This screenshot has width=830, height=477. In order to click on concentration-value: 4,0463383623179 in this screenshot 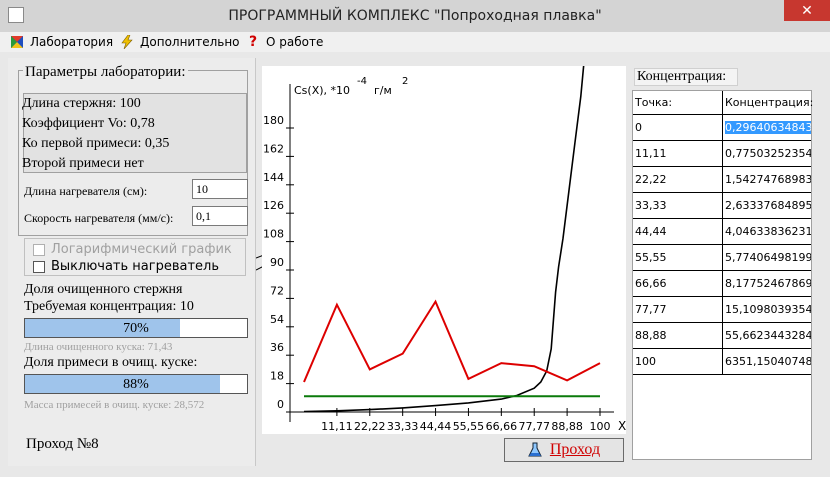, I will do `click(768, 231)`.